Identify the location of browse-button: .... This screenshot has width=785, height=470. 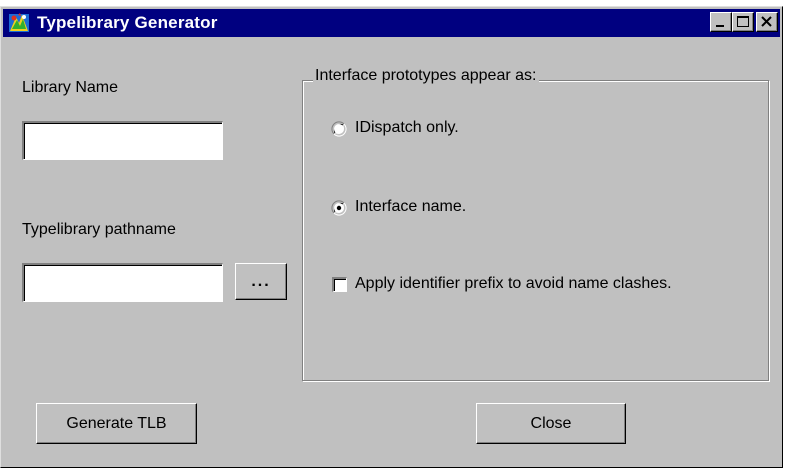
(261, 281).